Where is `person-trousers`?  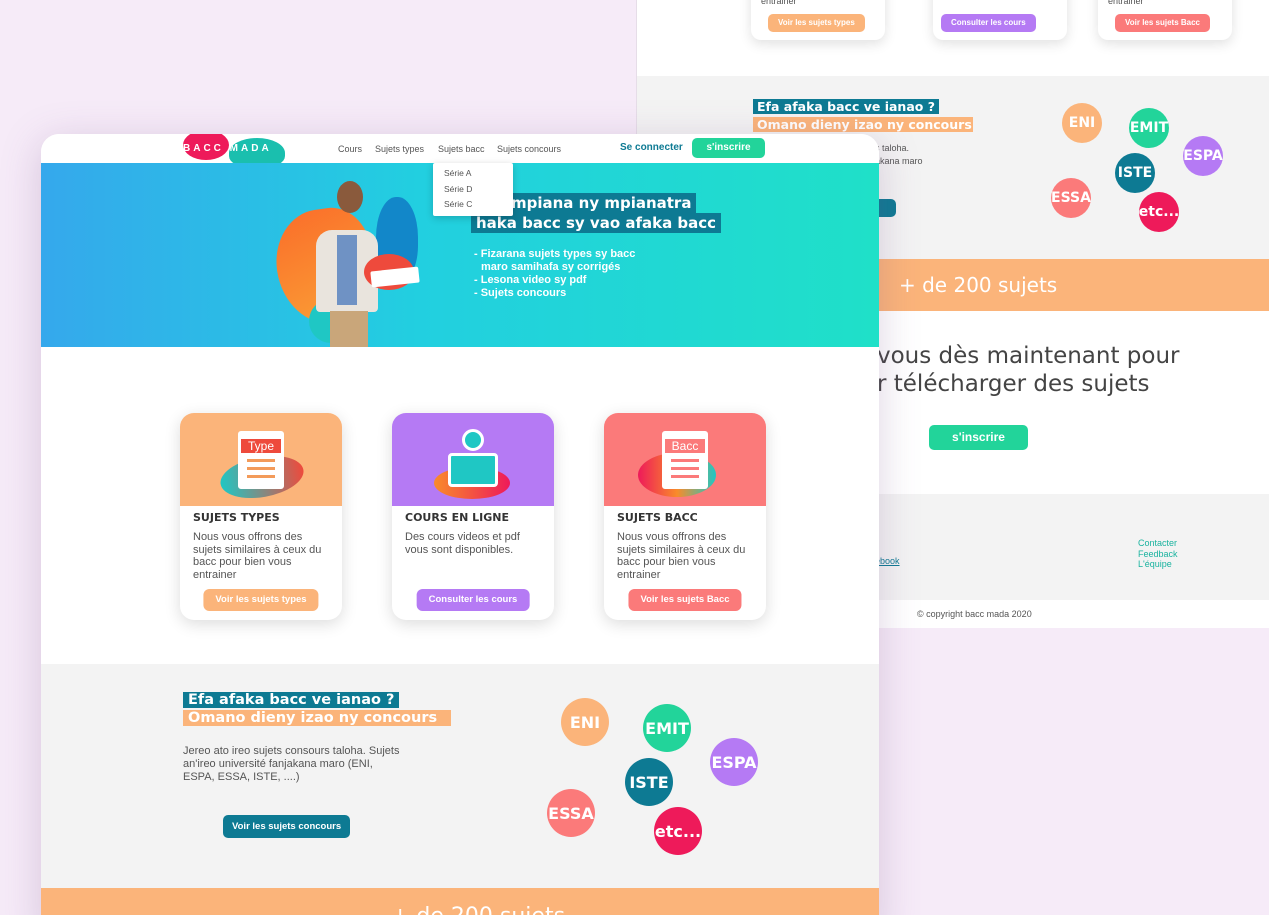 person-trousers is located at coordinates (349, 329).